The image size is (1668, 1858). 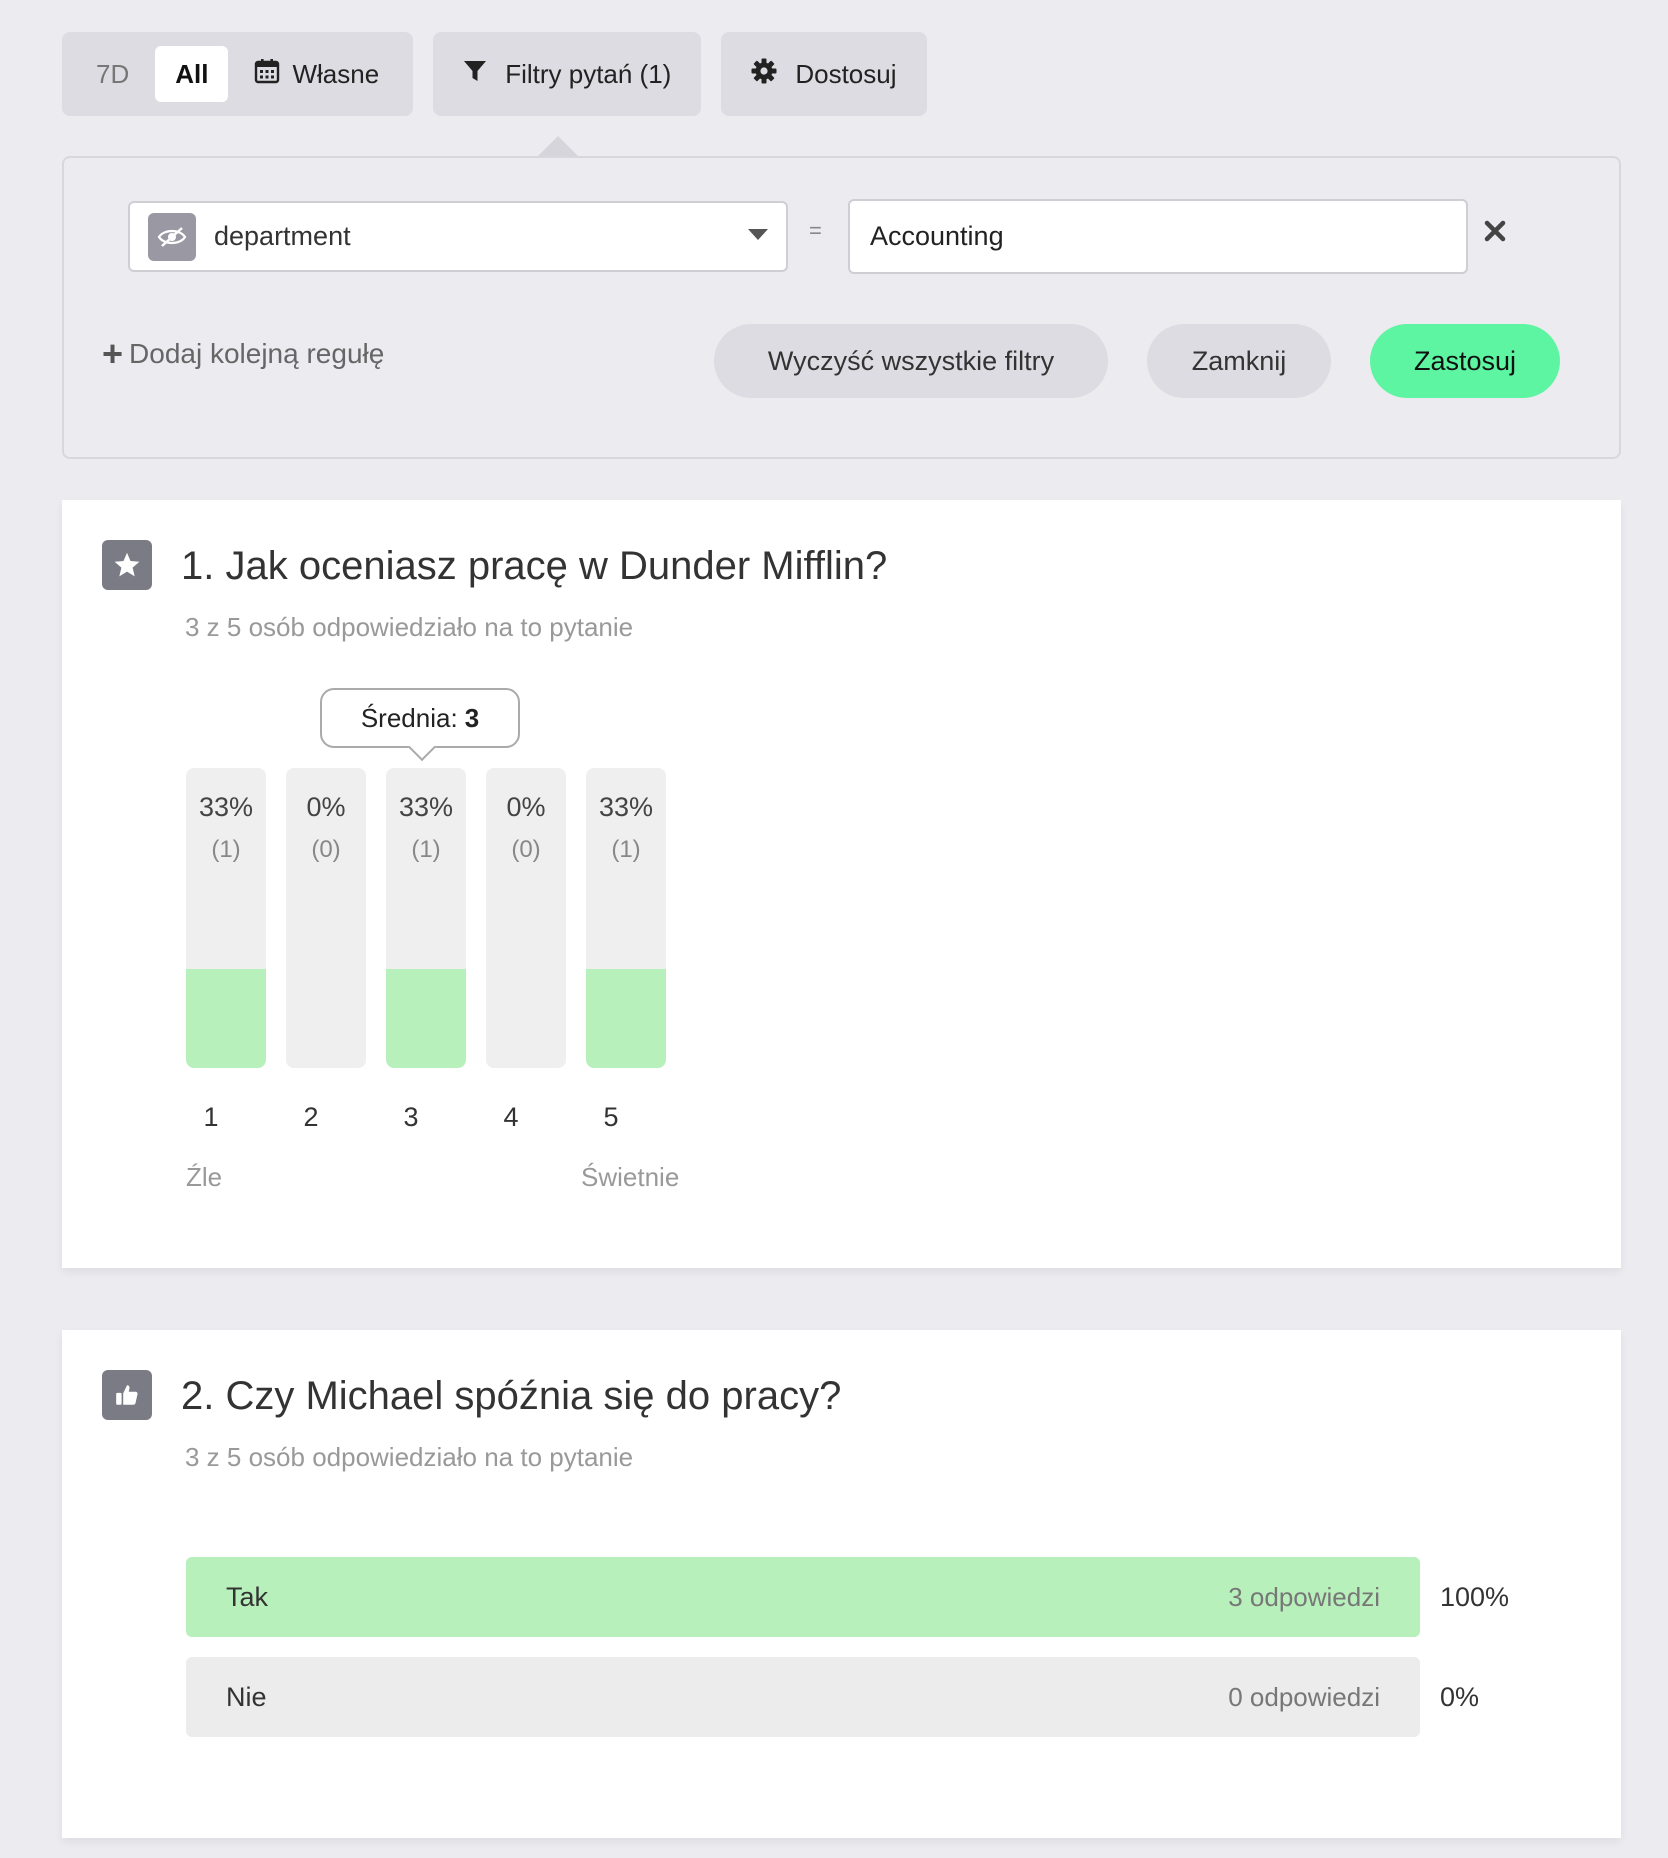 I want to click on period-selector: 7D All Własne, so click(x=238, y=74).